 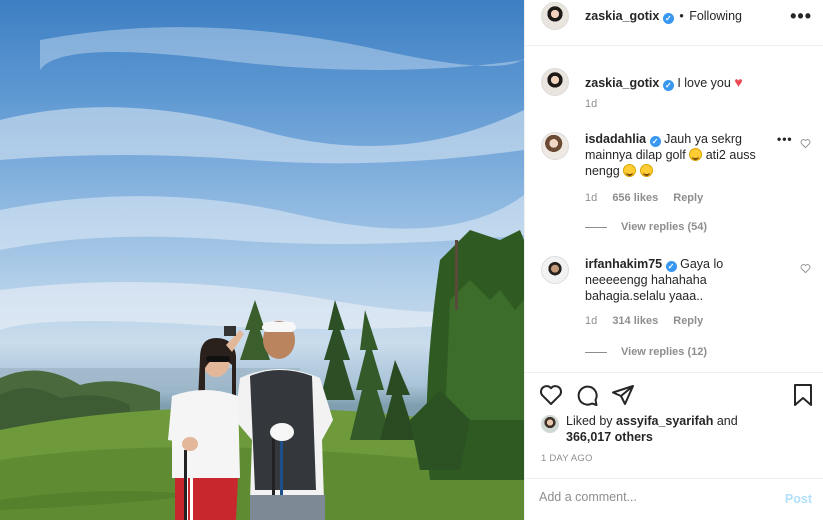 What do you see at coordinates (602, 171) in the screenshot?
I see `comment-text-end: nengg` at bounding box center [602, 171].